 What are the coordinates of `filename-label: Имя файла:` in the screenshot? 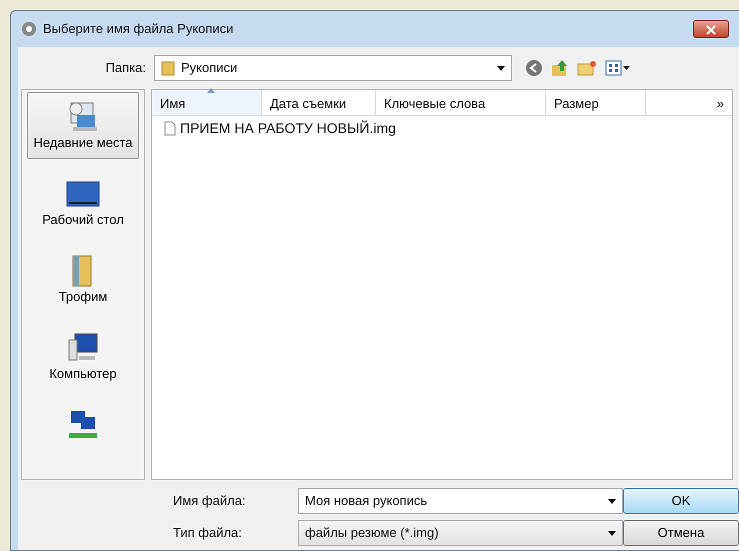 It's located at (210, 501).